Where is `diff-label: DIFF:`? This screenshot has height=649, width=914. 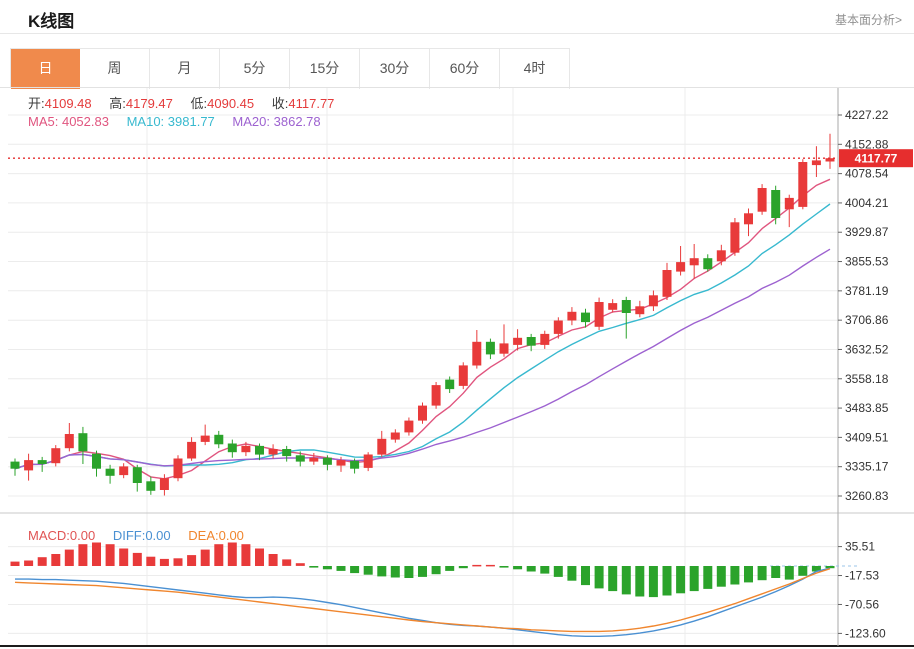
diff-label: DIFF: is located at coordinates (129, 535).